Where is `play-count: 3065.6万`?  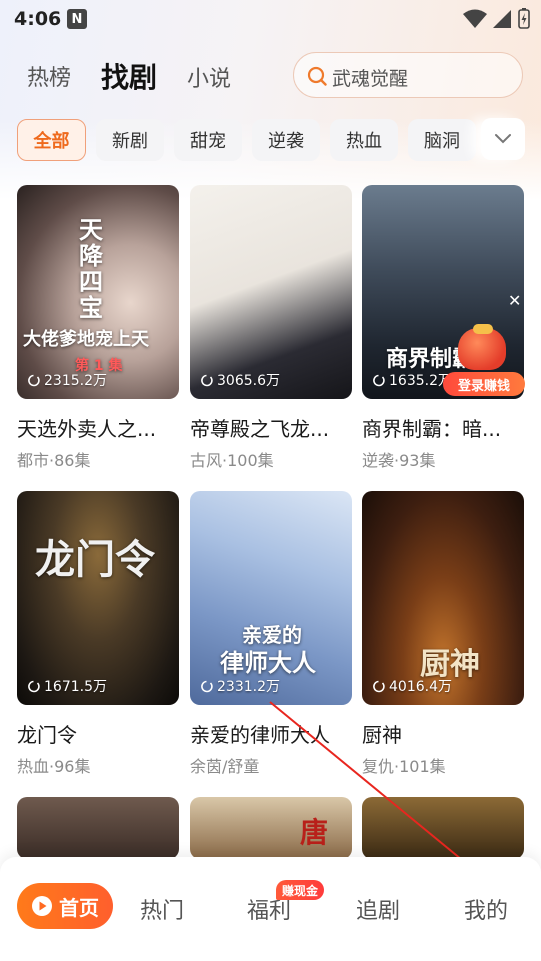 play-count: 3065.6万 is located at coordinates (240, 380).